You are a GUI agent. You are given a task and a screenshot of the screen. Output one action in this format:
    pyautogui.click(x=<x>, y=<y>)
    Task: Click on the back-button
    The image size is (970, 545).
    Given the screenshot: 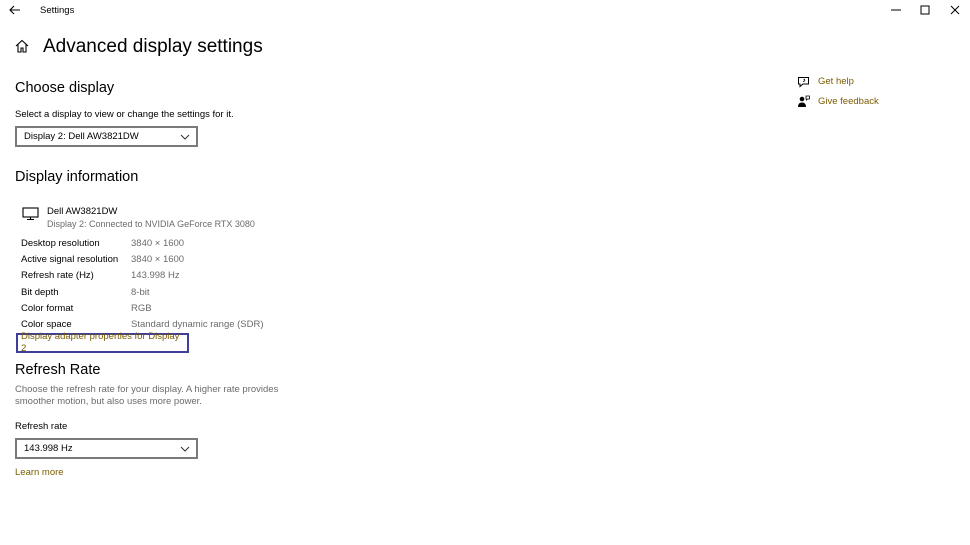 What is the action you would take?
    pyautogui.click(x=15, y=10)
    